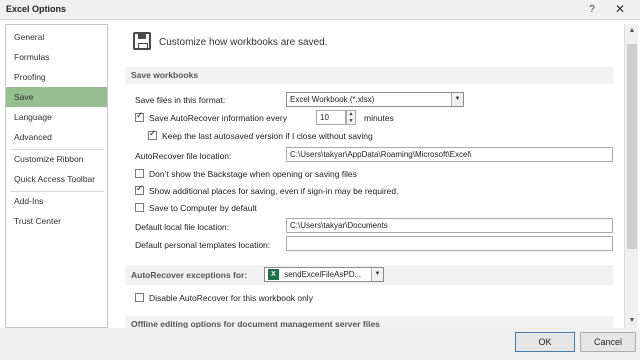 This screenshot has width=640, height=360. Describe the element at coordinates (243, 42) in the screenshot. I see `page-header: Customize how workbooks are saved.` at that location.